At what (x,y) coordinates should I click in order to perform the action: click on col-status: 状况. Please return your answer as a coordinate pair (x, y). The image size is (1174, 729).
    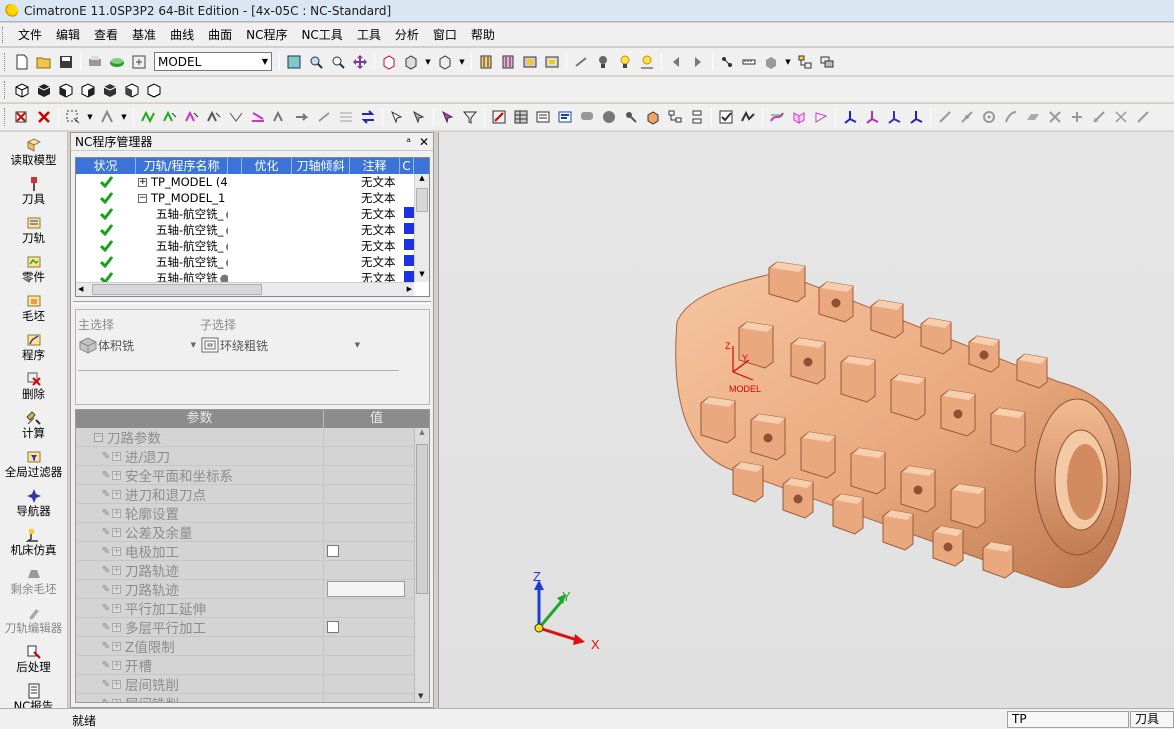
    Looking at the image, I should click on (106, 166).